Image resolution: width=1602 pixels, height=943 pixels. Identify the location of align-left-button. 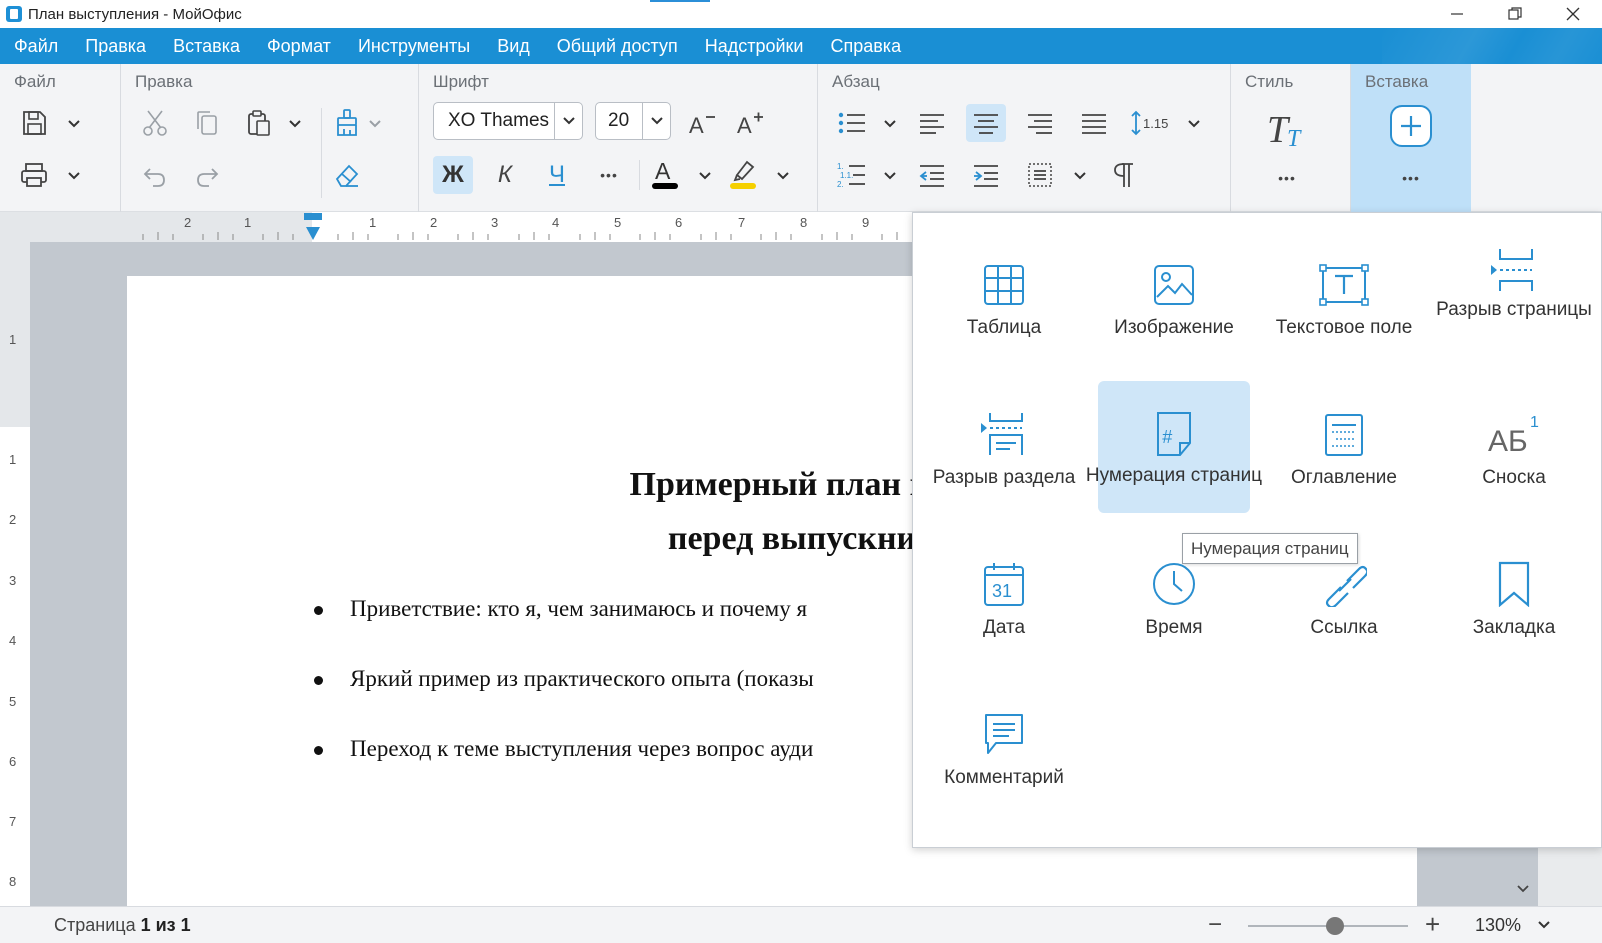
(932, 123).